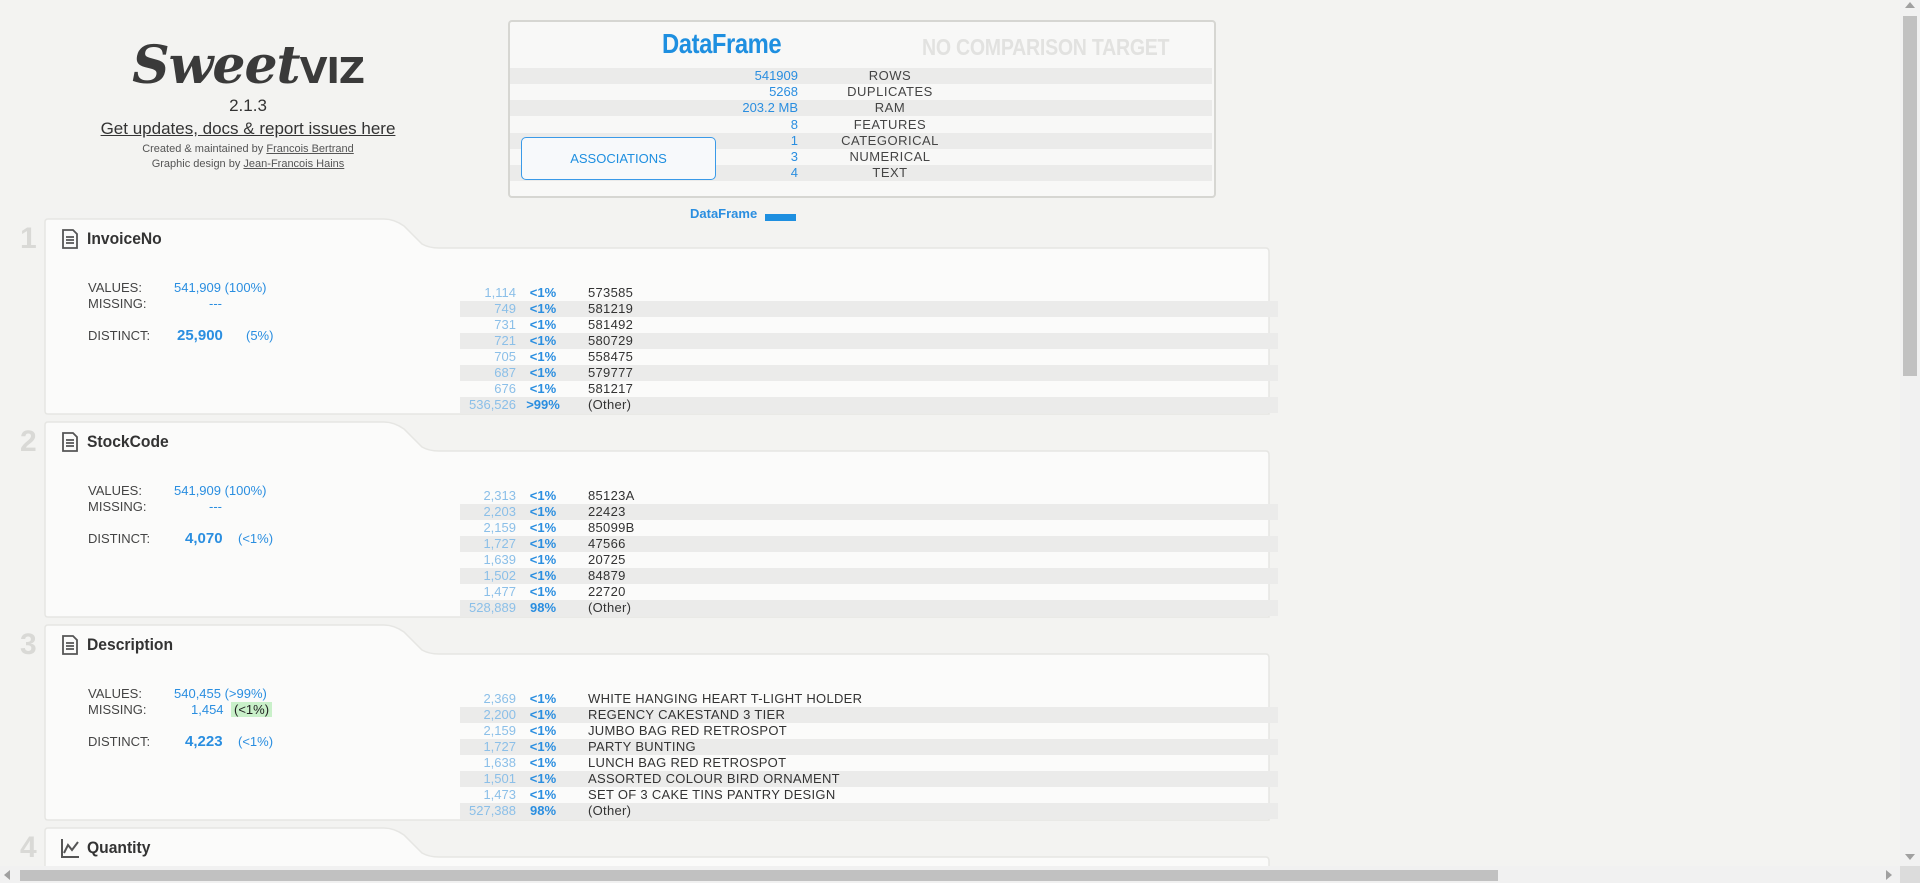 This screenshot has height=883, width=1920. I want to click on top-value-name: 85123A, so click(611, 495).